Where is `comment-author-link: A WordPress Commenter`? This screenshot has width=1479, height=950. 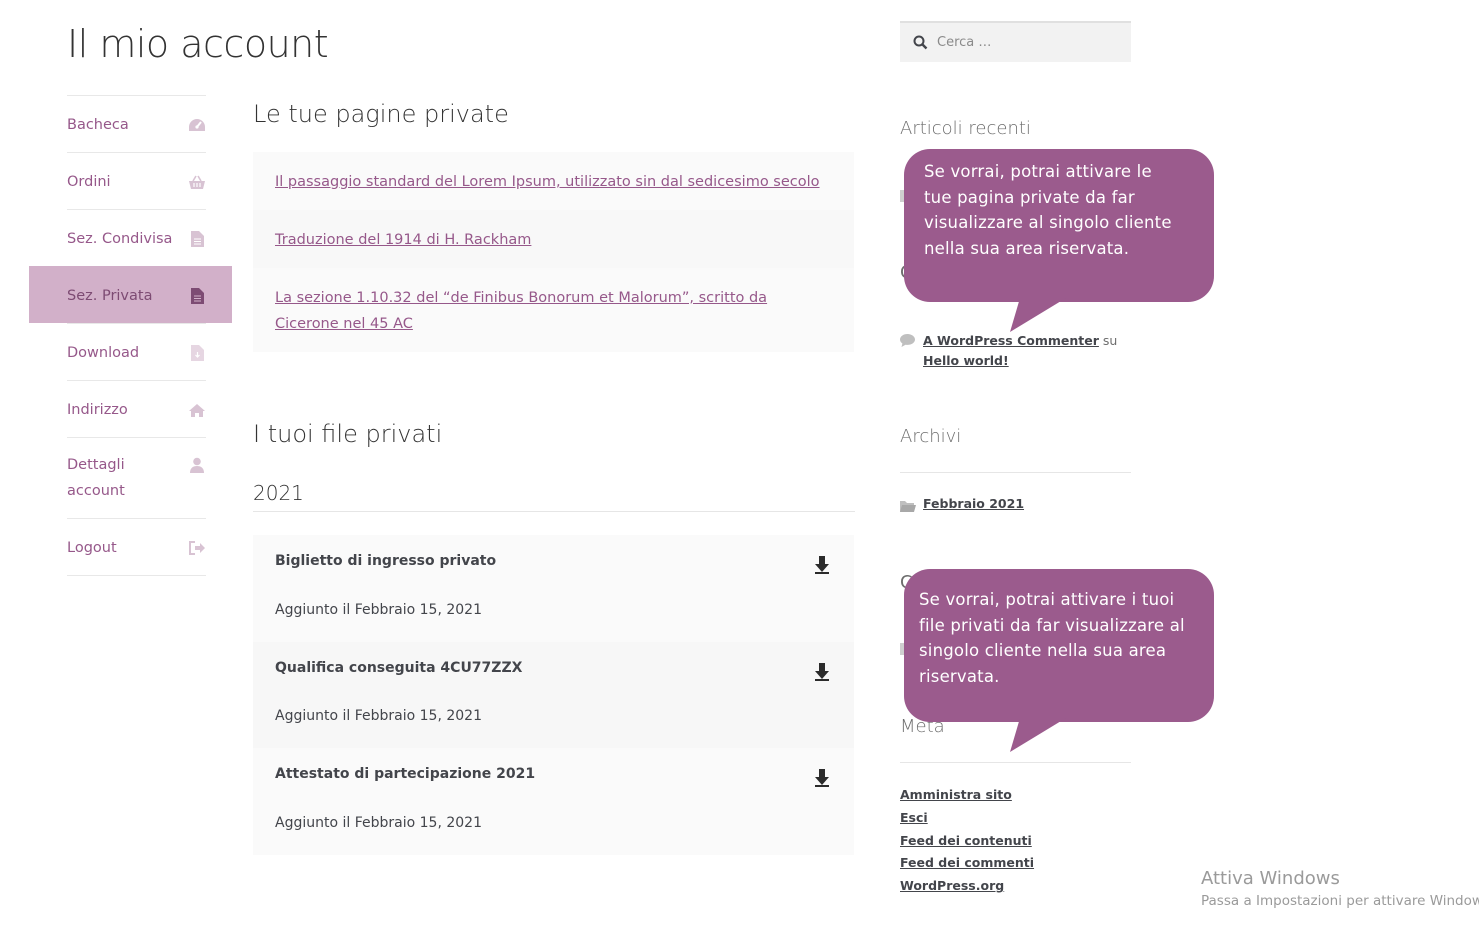
comment-author-link: A WordPress Commenter is located at coordinates (1011, 340).